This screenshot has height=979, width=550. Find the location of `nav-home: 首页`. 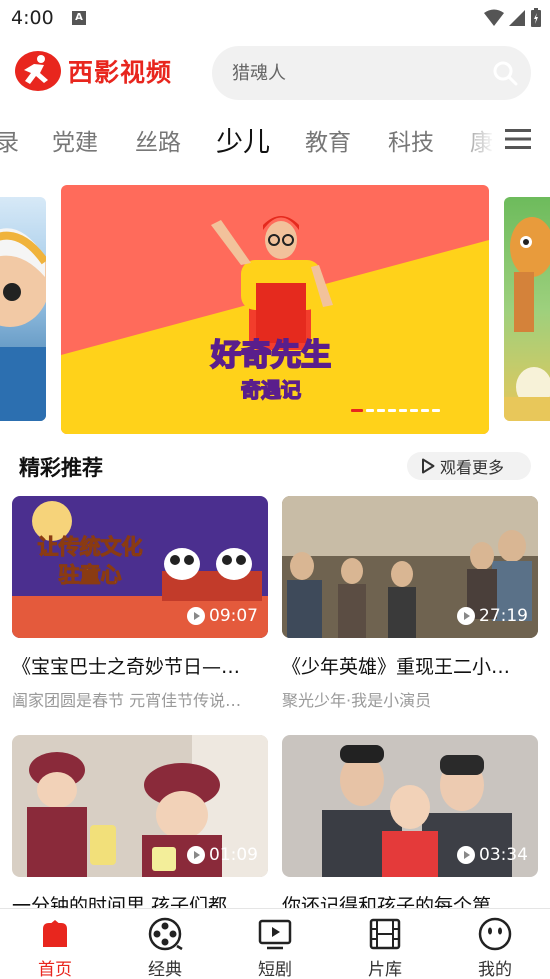

nav-home: 首页 is located at coordinates (55, 948).